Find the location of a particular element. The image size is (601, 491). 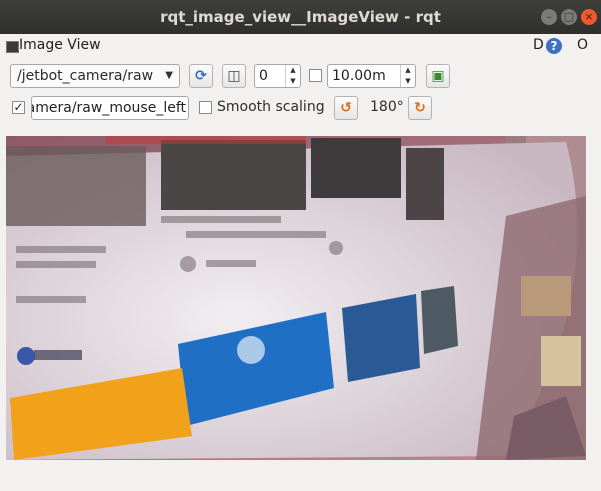

rotate-left-icon: ↺ is located at coordinates (346, 108).